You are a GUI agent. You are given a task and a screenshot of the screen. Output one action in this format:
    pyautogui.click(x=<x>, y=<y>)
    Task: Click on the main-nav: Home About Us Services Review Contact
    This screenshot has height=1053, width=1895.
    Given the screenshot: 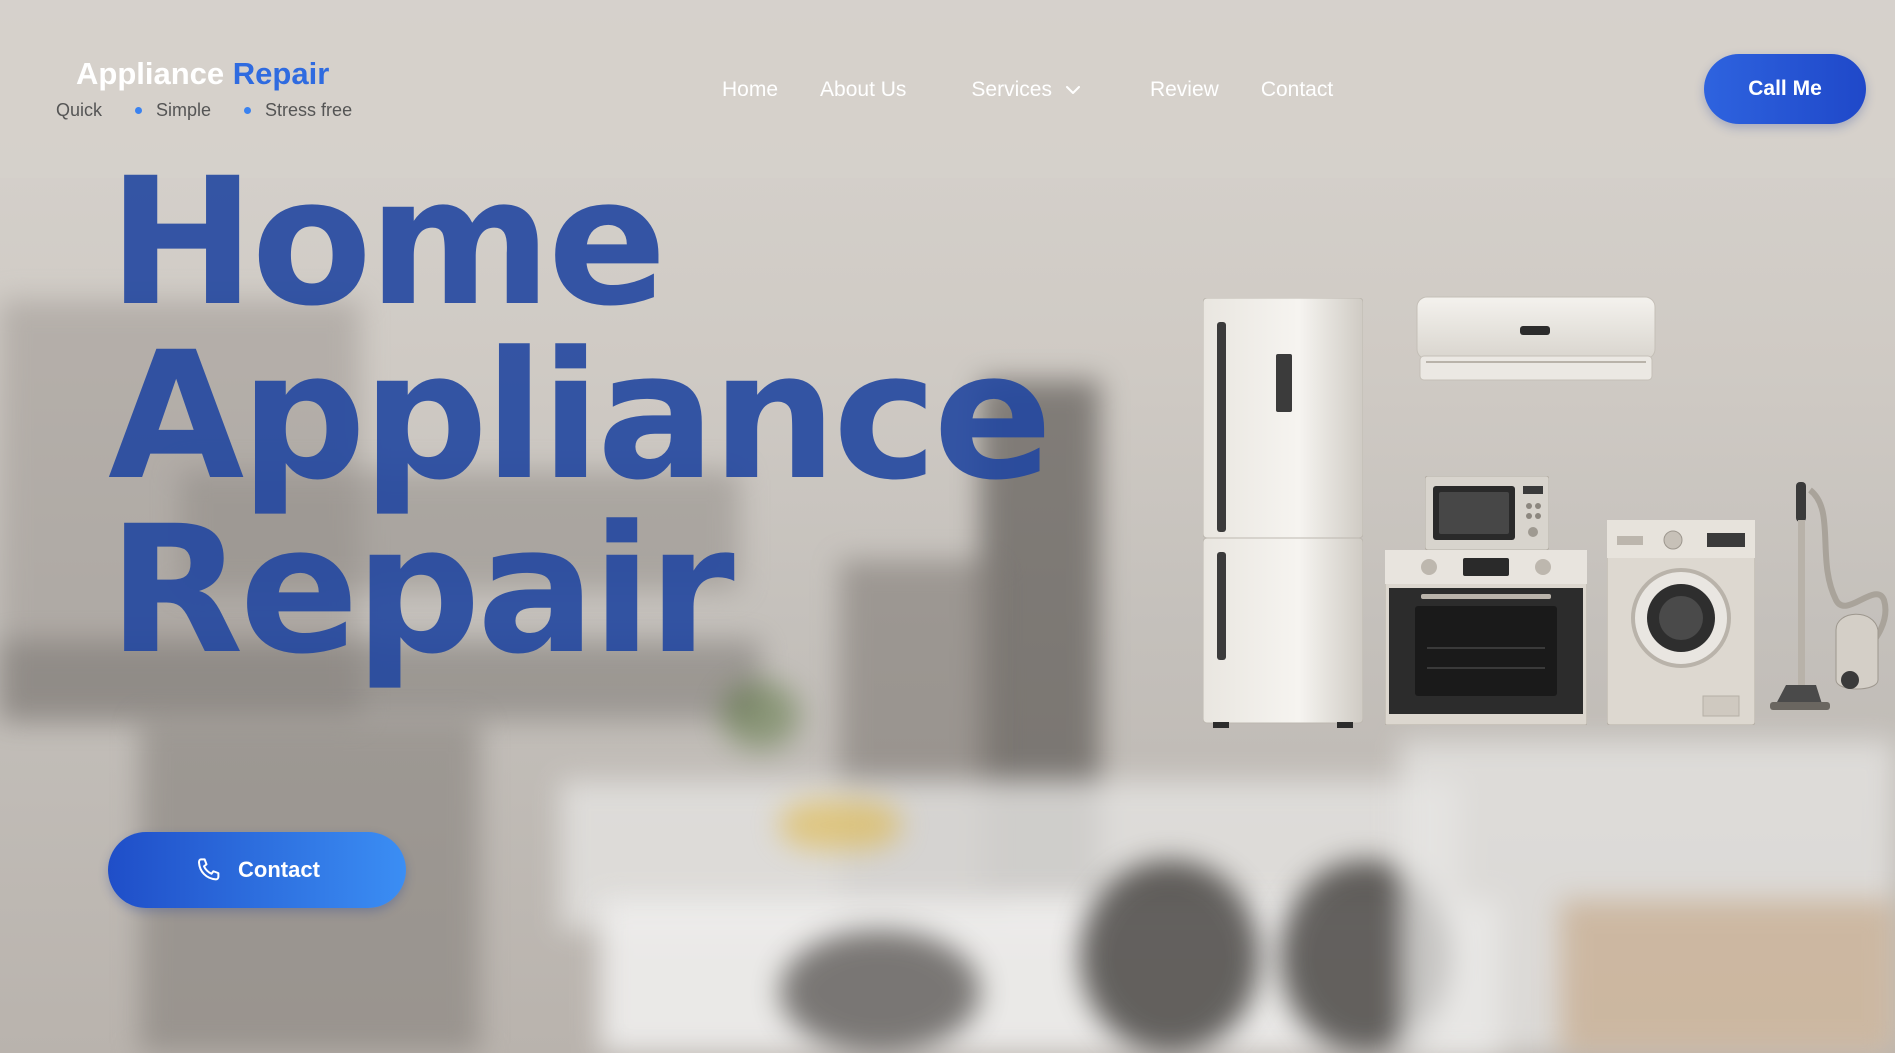 What is the action you would take?
    pyautogui.click(x=1048, y=90)
    